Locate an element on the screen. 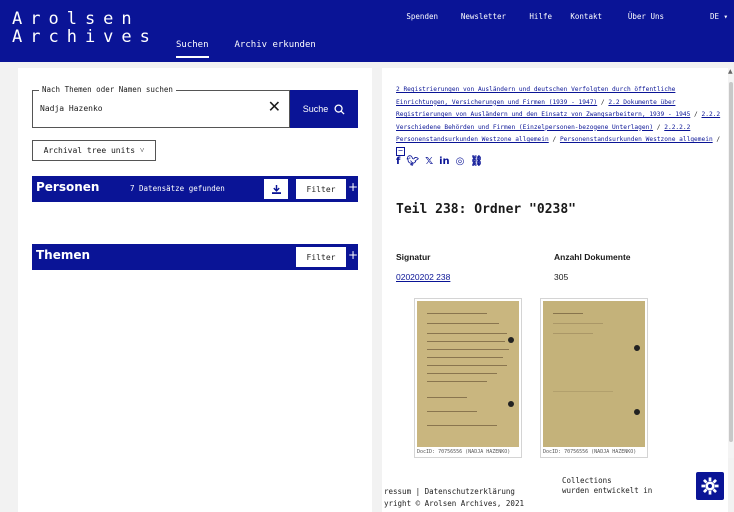 This screenshot has height=512, width=734. nav-suchen: Suchen is located at coordinates (192, 49).